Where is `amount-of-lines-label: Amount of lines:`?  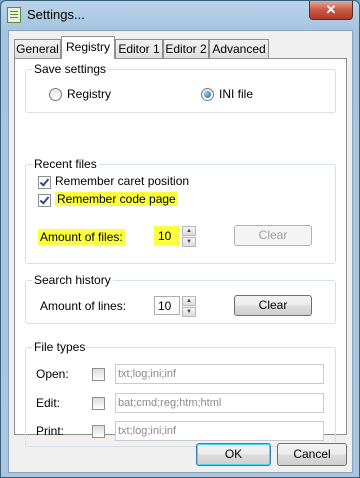 amount-of-lines-label: Amount of lines: is located at coordinates (83, 306).